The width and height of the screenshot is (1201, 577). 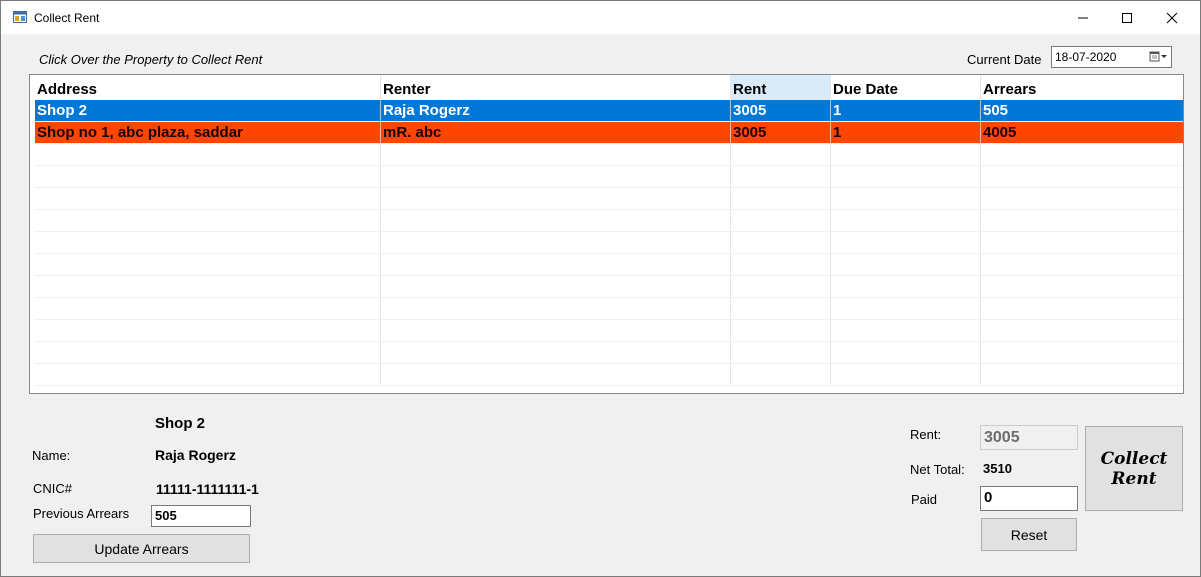 What do you see at coordinates (67, 18) in the screenshot?
I see `window-title: Collect Rent` at bounding box center [67, 18].